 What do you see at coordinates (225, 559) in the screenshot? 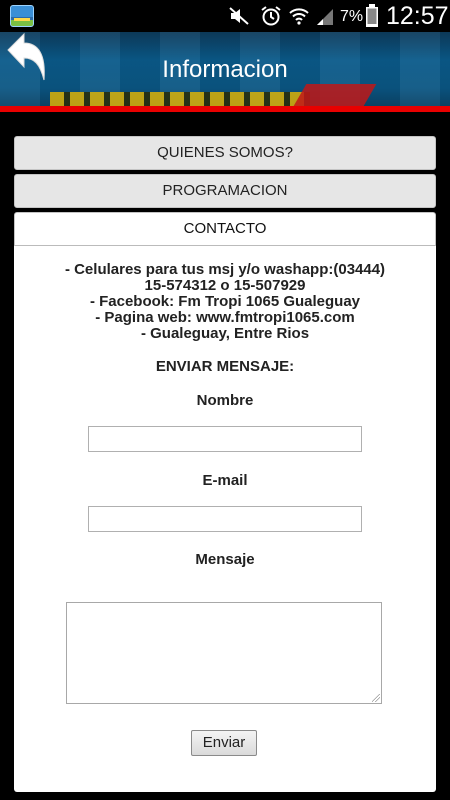
I see `message-label: Mensaje` at bounding box center [225, 559].